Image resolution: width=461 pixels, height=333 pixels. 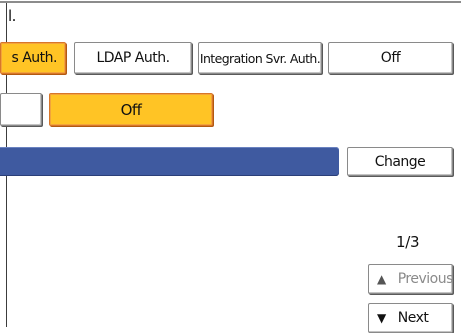 I want to click on next-page-button: ▼ Next, so click(x=410, y=318).